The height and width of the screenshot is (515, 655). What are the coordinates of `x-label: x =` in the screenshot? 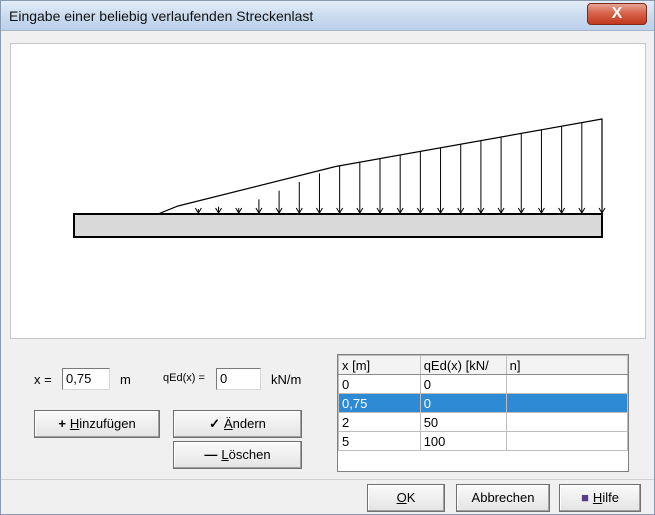 It's located at (43, 379).